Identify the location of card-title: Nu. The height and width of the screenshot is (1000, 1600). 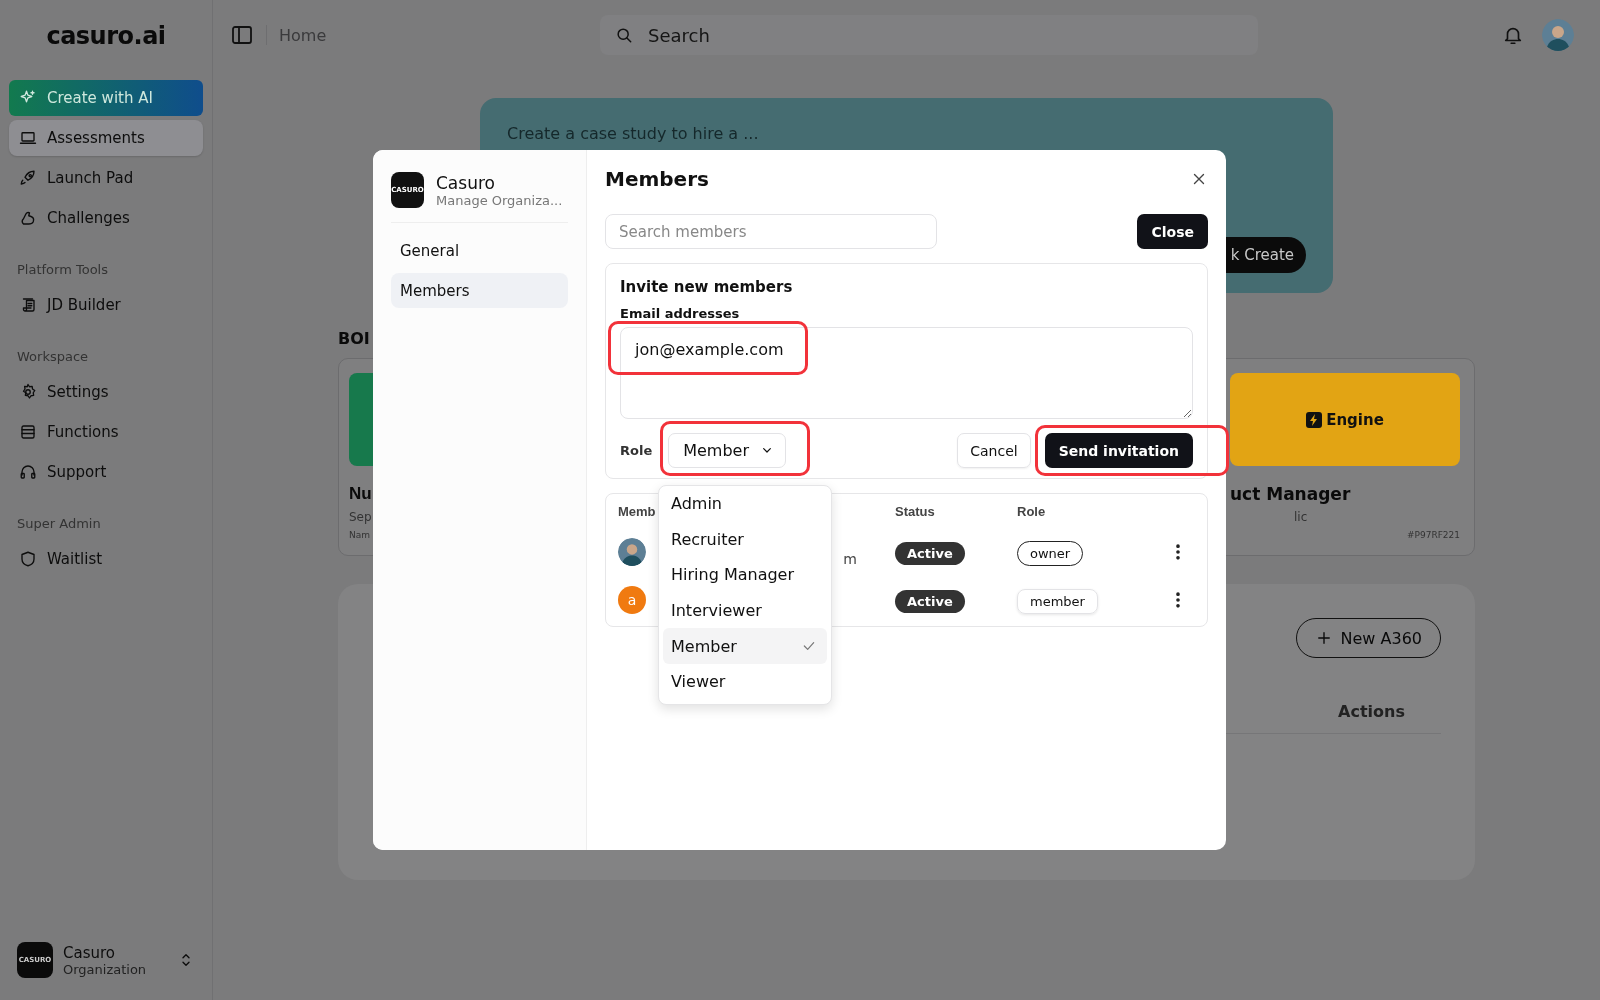
(361, 494).